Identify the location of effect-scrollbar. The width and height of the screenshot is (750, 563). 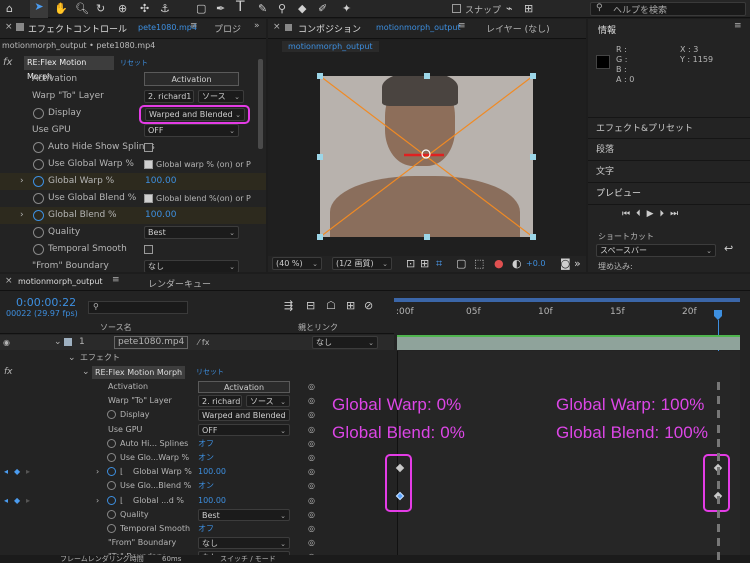
(260, 104).